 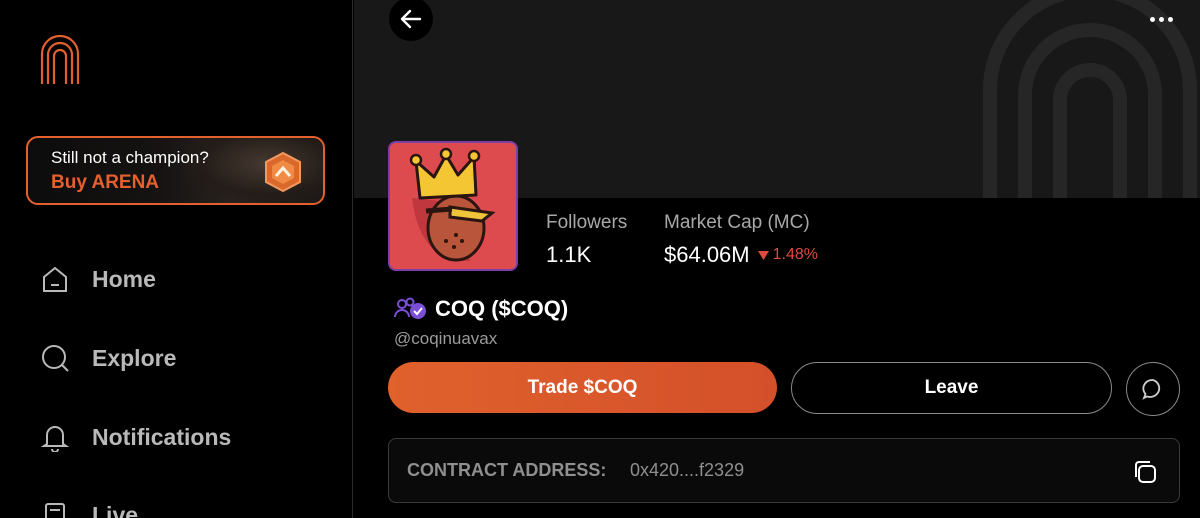 What do you see at coordinates (582, 387) in the screenshot?
I see `trade-button: Trade $COQ` at bounding box center [582, 387].